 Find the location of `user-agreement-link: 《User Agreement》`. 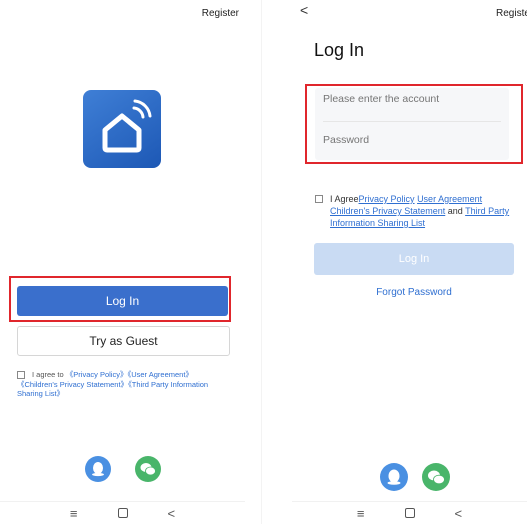

user-agreement-link: 《User Agreement》 is located at coordinates (159, 374).